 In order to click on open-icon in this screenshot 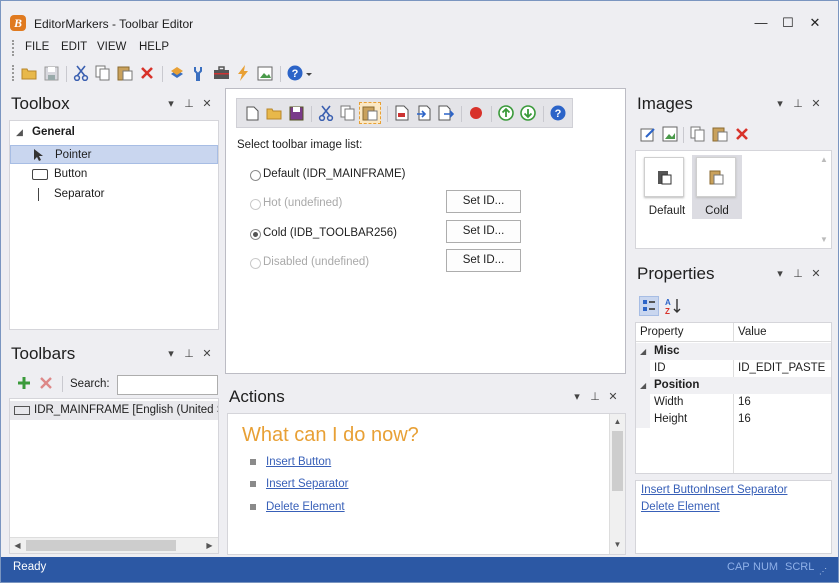, I will do `click(29, 73)`.